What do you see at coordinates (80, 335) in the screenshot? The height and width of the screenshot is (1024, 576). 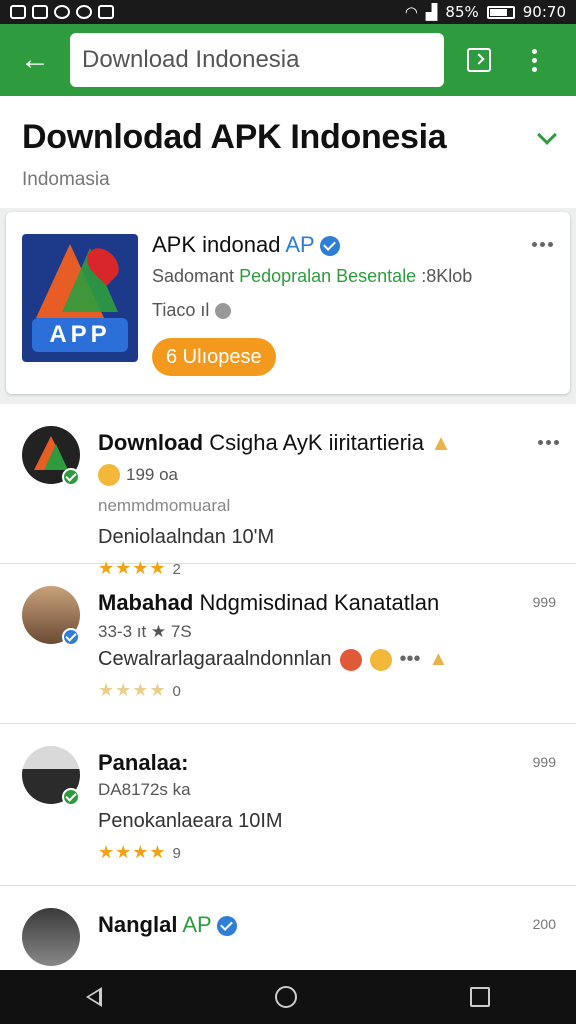 I see `app-logo-text: APP` at bounding box center [80, 335].